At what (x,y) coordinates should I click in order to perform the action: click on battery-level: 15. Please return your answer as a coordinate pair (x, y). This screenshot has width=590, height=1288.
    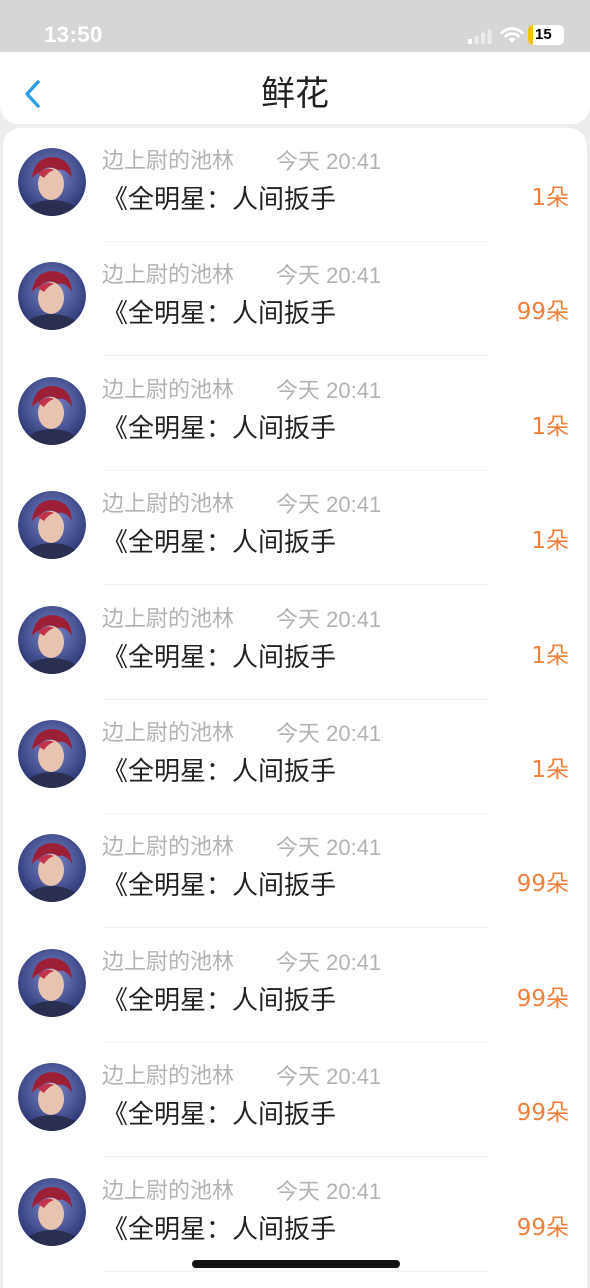
    Looking at the image, I should click on (543, 34).